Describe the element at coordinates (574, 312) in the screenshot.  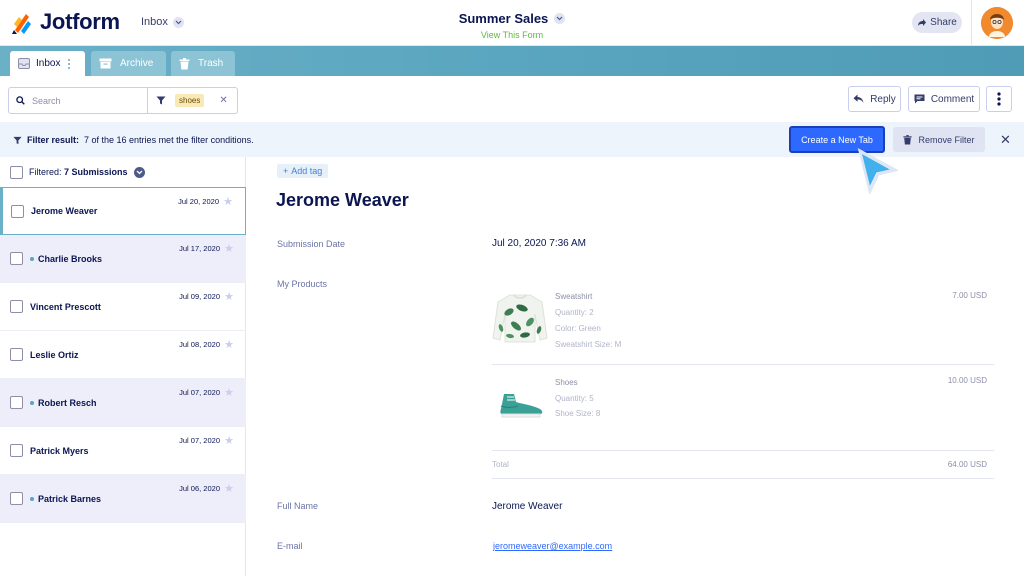
I see `product-detail: Quantity: 2` at that location.